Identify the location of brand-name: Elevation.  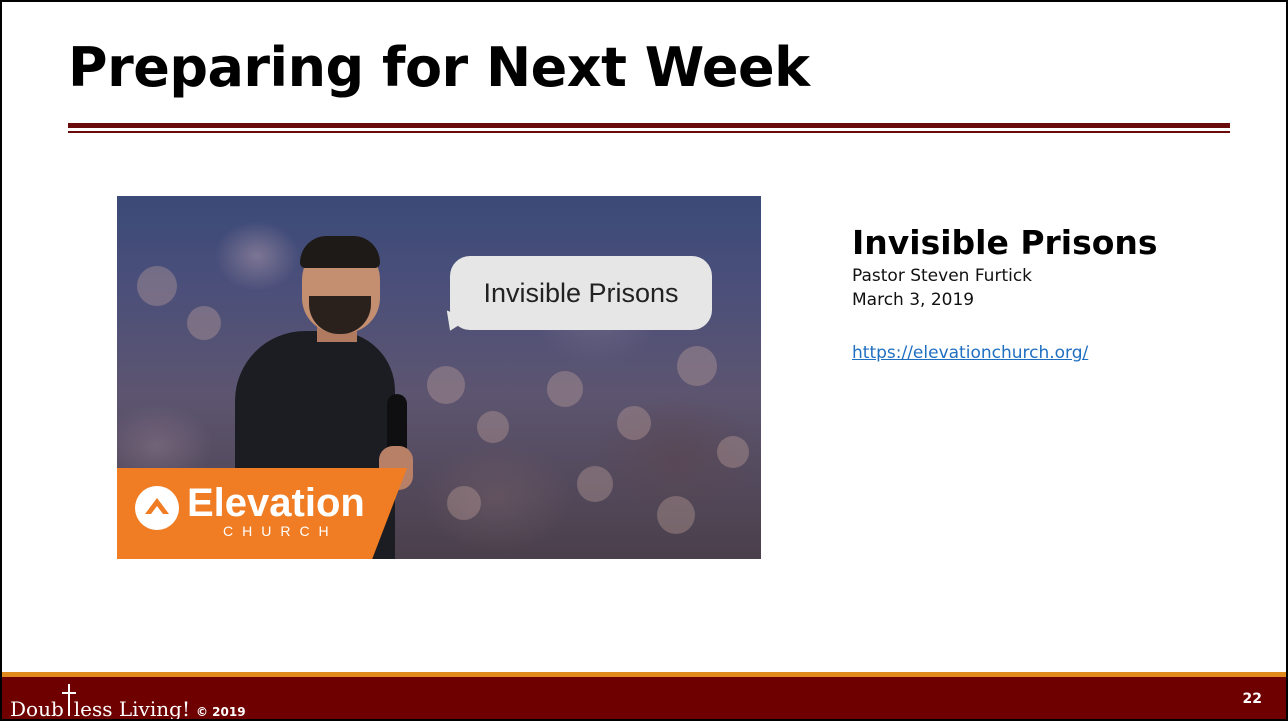
(276, 503).